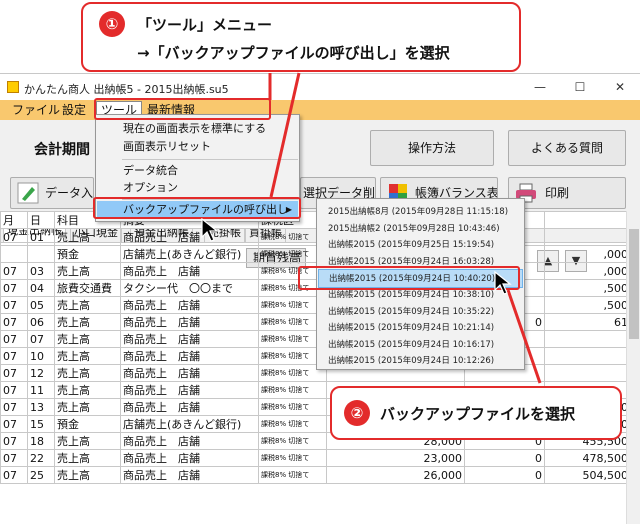  I want to click on step-1-title: 「ツール」メニュー, so click(205, 25).